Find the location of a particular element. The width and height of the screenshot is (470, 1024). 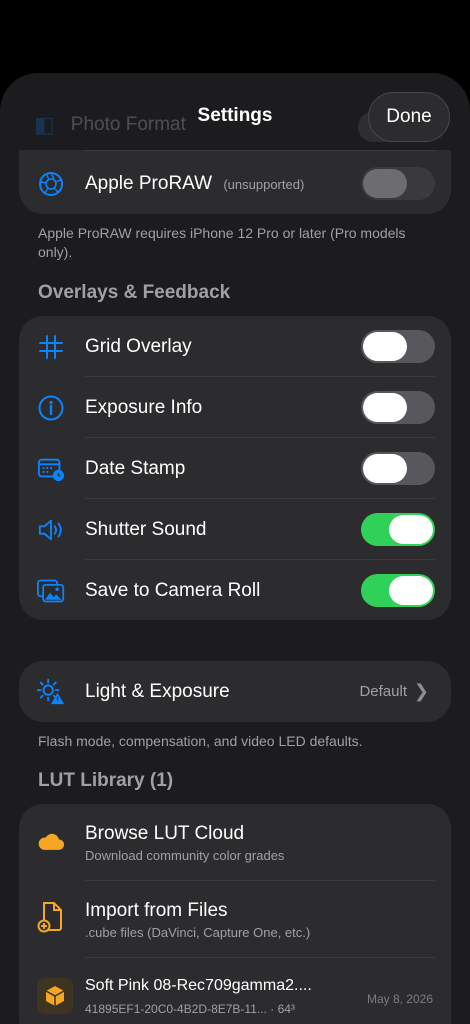

chevron-right-icon: ❯ is located at coordinates (421, 691).